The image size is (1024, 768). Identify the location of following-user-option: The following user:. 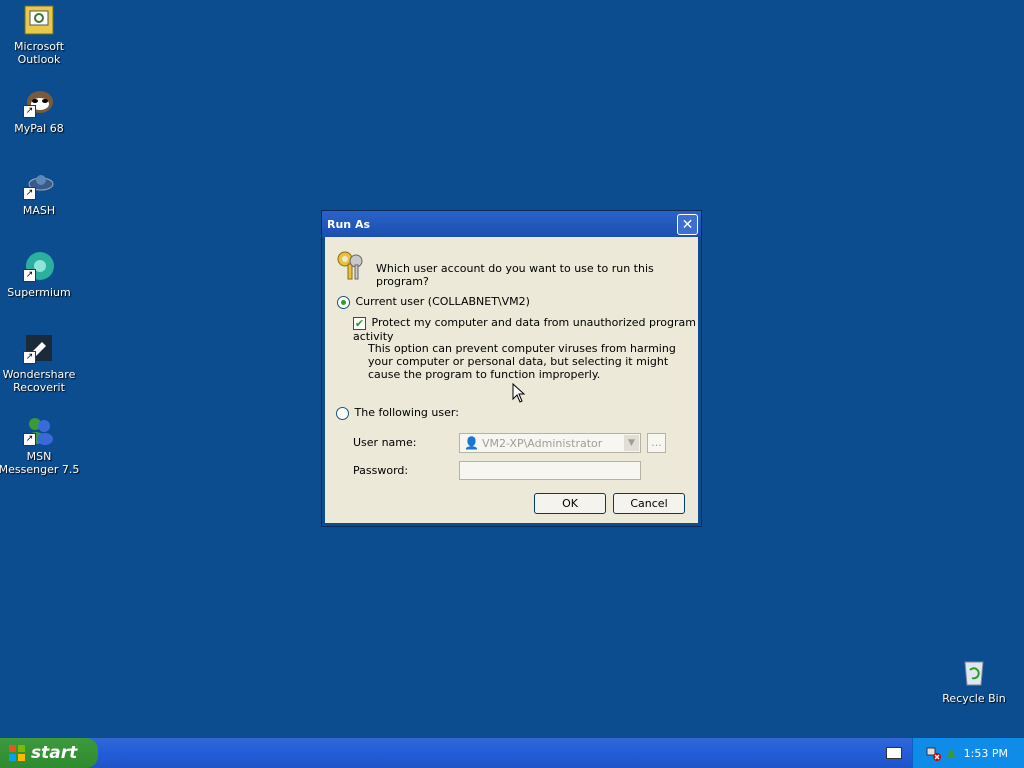
(397, 413).